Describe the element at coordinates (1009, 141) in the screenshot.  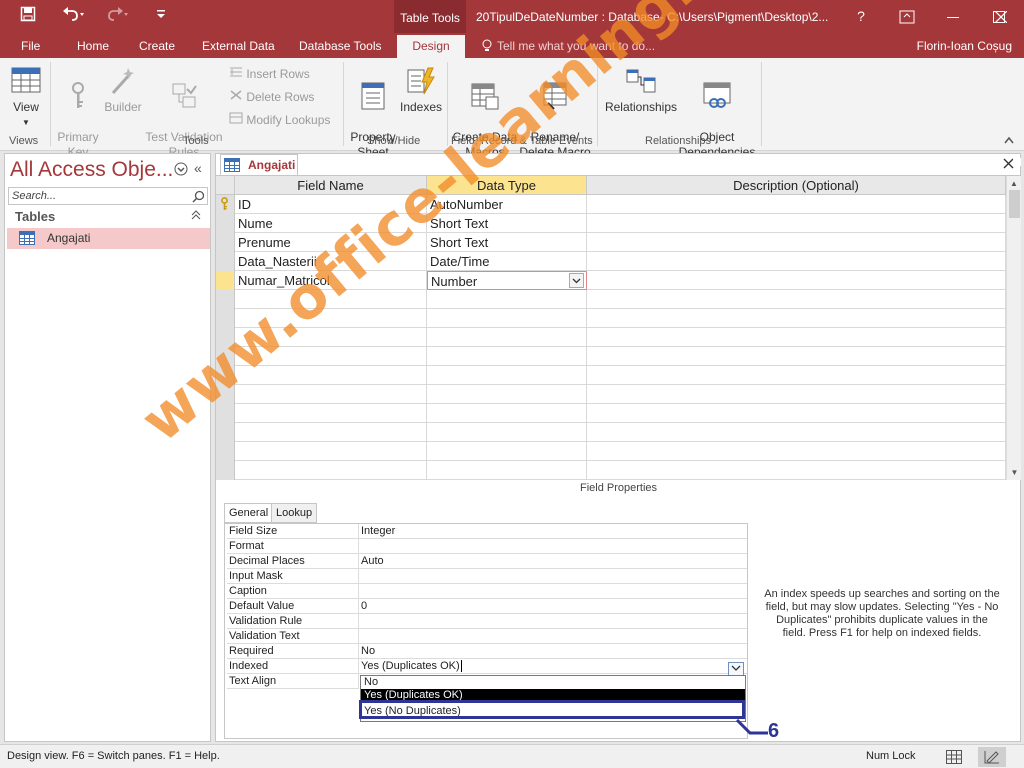
I see `collapse-ribbon-icon` at that location.